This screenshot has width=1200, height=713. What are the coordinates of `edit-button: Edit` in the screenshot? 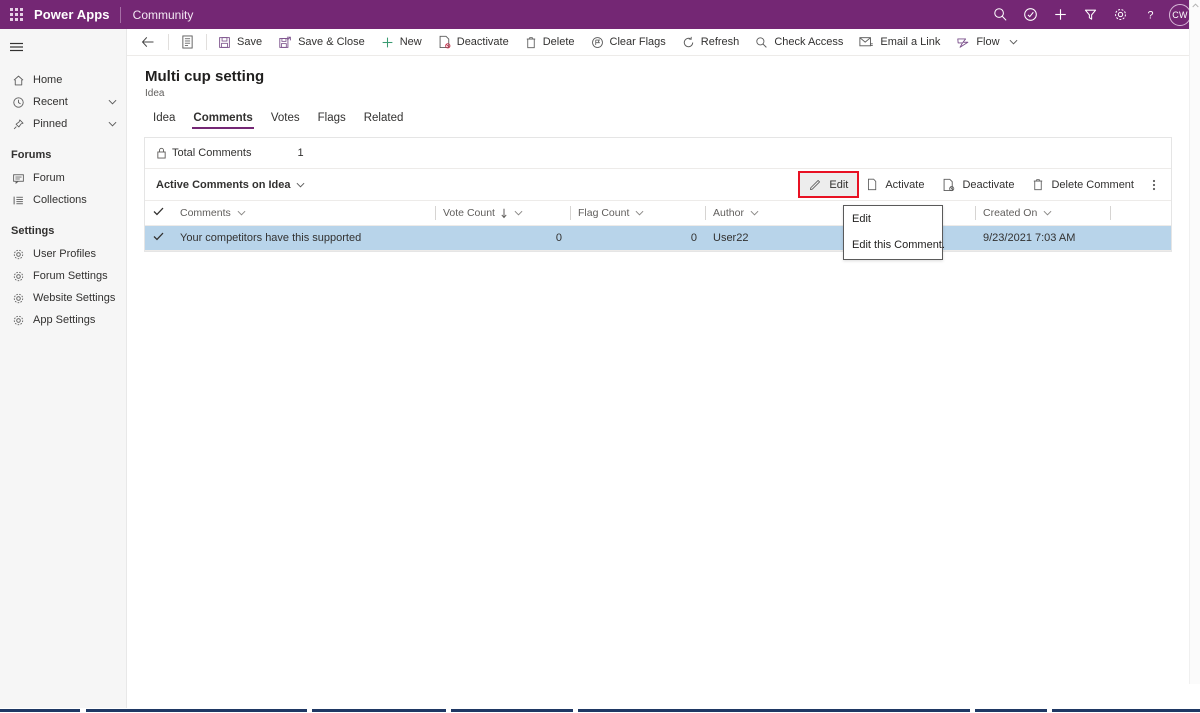 It's located at (829, 184).